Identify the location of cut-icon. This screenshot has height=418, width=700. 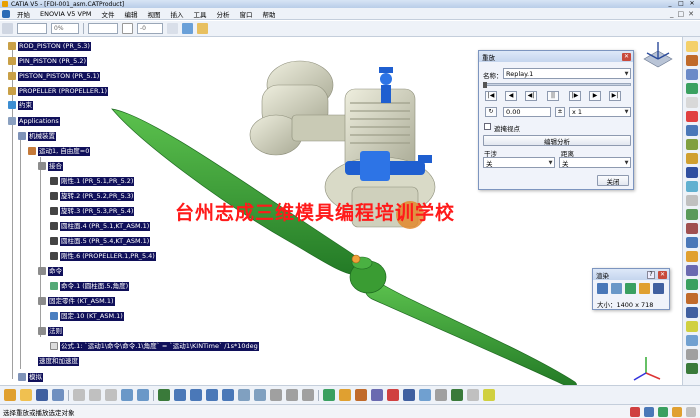
(79, 395).